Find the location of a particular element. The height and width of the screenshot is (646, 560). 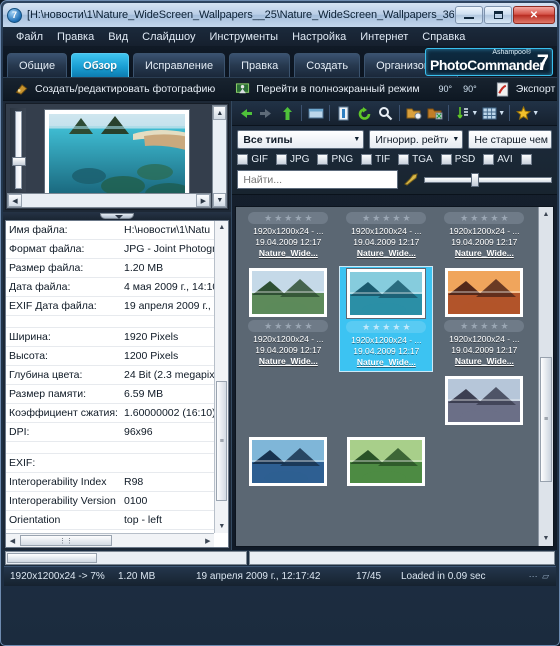

info-row: Interoperability Index R98 is located at coordinates (117, 482).